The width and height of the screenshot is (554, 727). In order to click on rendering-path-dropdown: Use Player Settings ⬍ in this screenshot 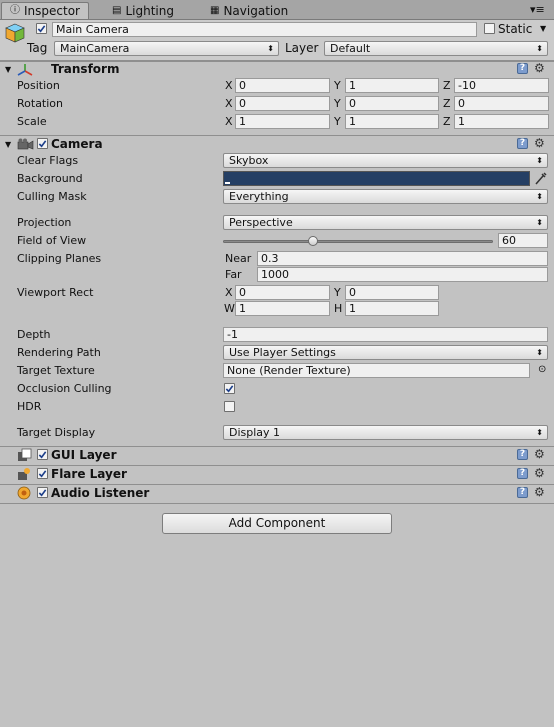, I will do `click(385, 352)`.